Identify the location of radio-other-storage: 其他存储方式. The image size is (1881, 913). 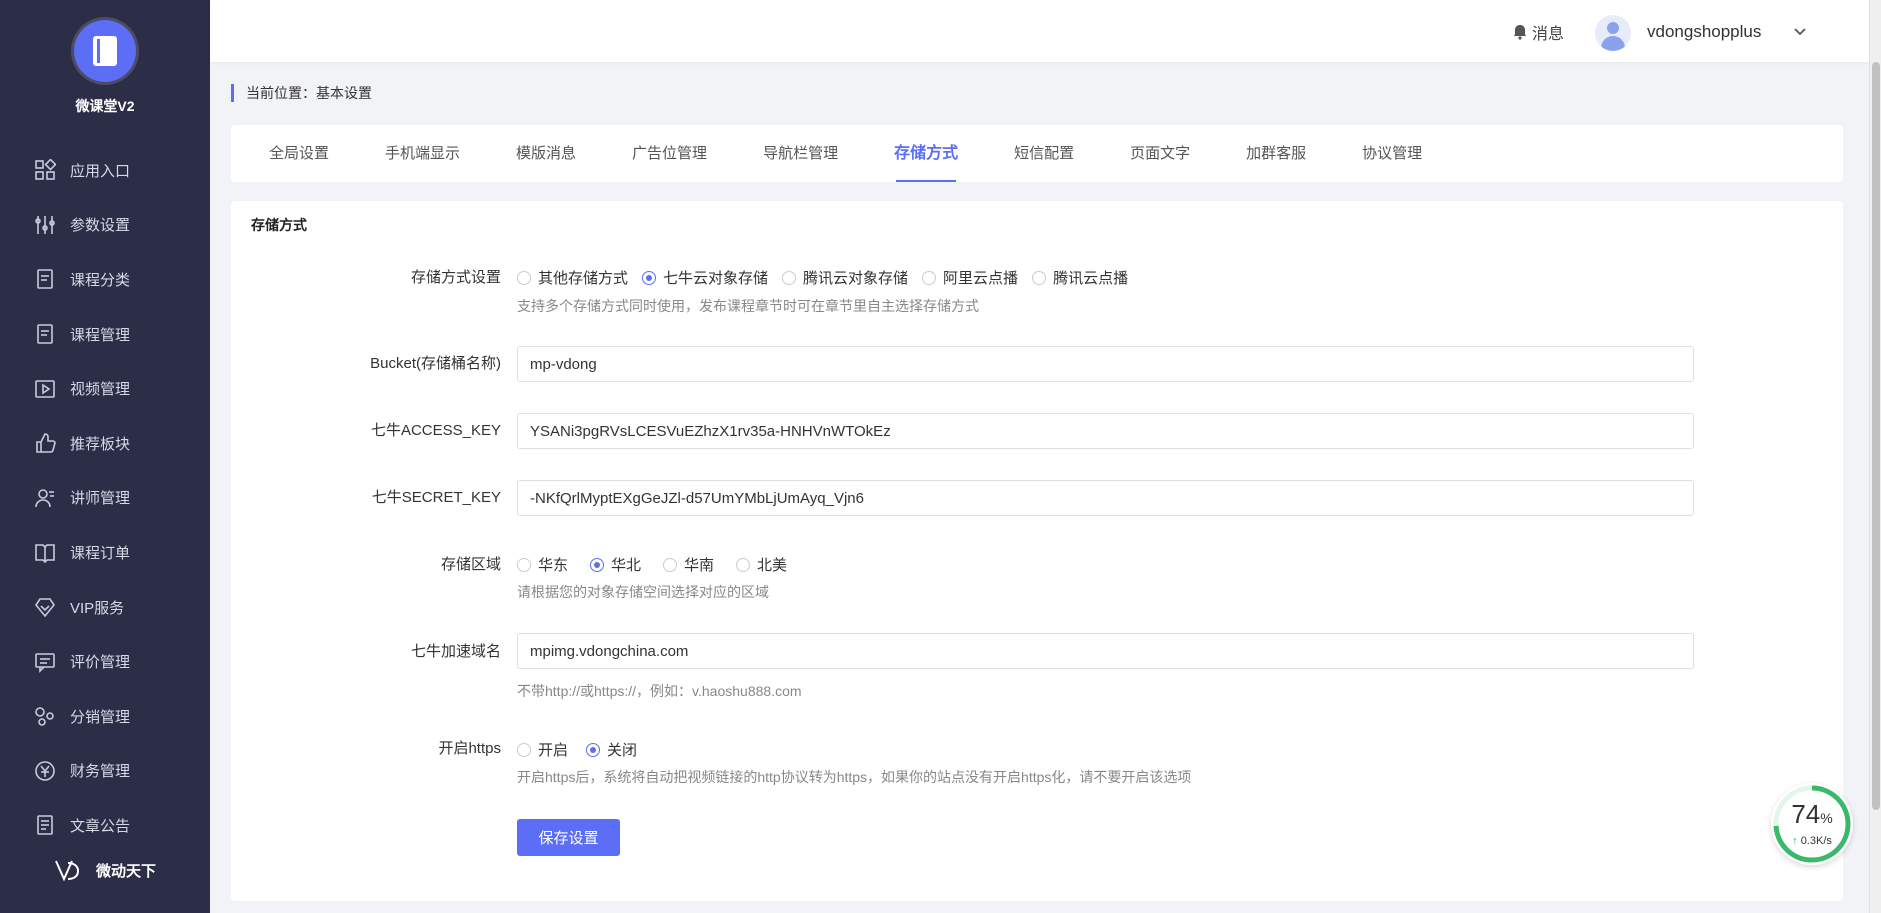
(572, 277).